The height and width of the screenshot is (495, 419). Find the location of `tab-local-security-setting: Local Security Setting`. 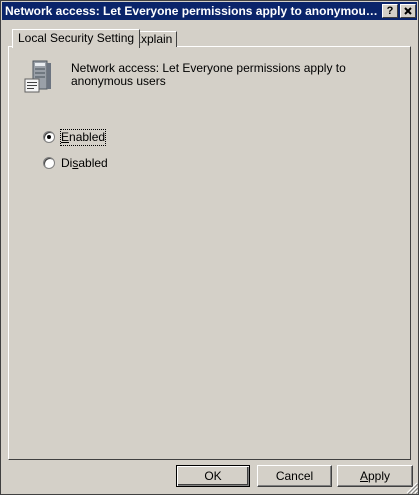

tab-local-security-setting: Local Security Setting is located at coordinates (76, 38).